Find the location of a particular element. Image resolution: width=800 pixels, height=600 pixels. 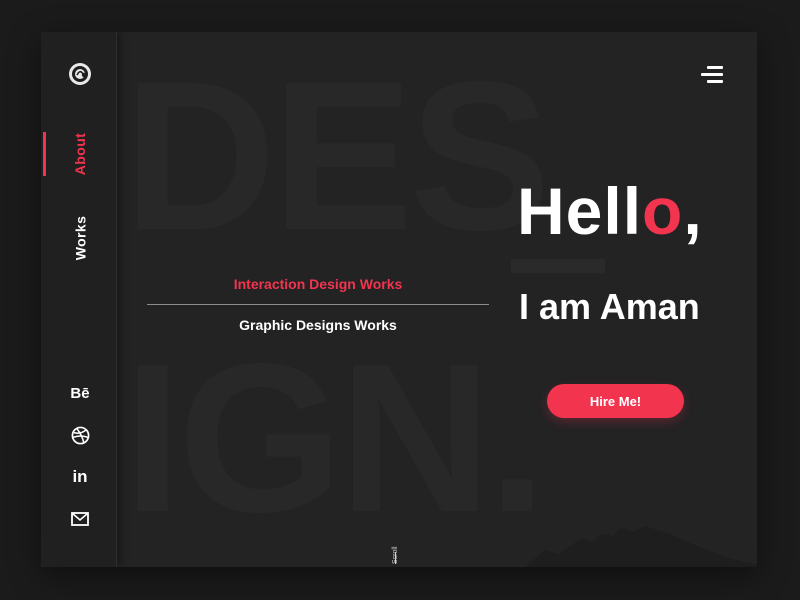

nav-works: Works is located at coordinates (80, 238).